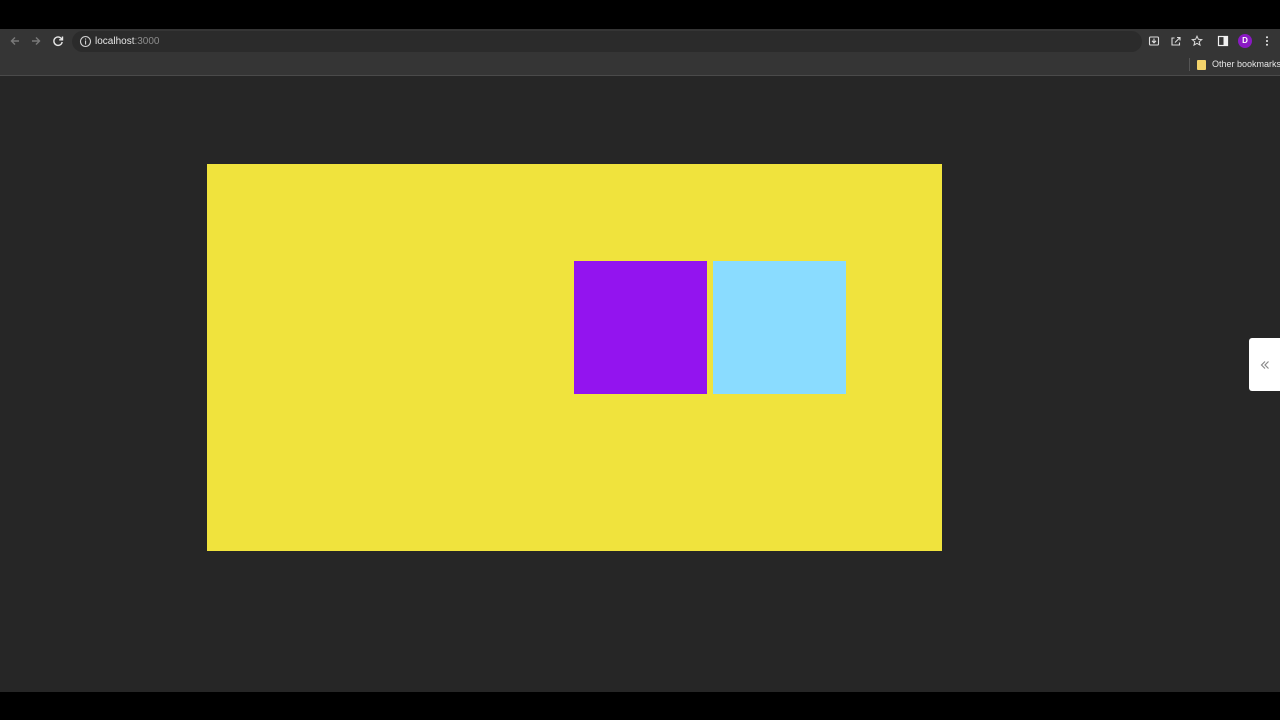 The width and height of the screenshot is (1280, 720). What do you see at coordinates (607, 41) in the screenshot?
I see `address-bar: localhost:3000` at bounding box center [607, 41].